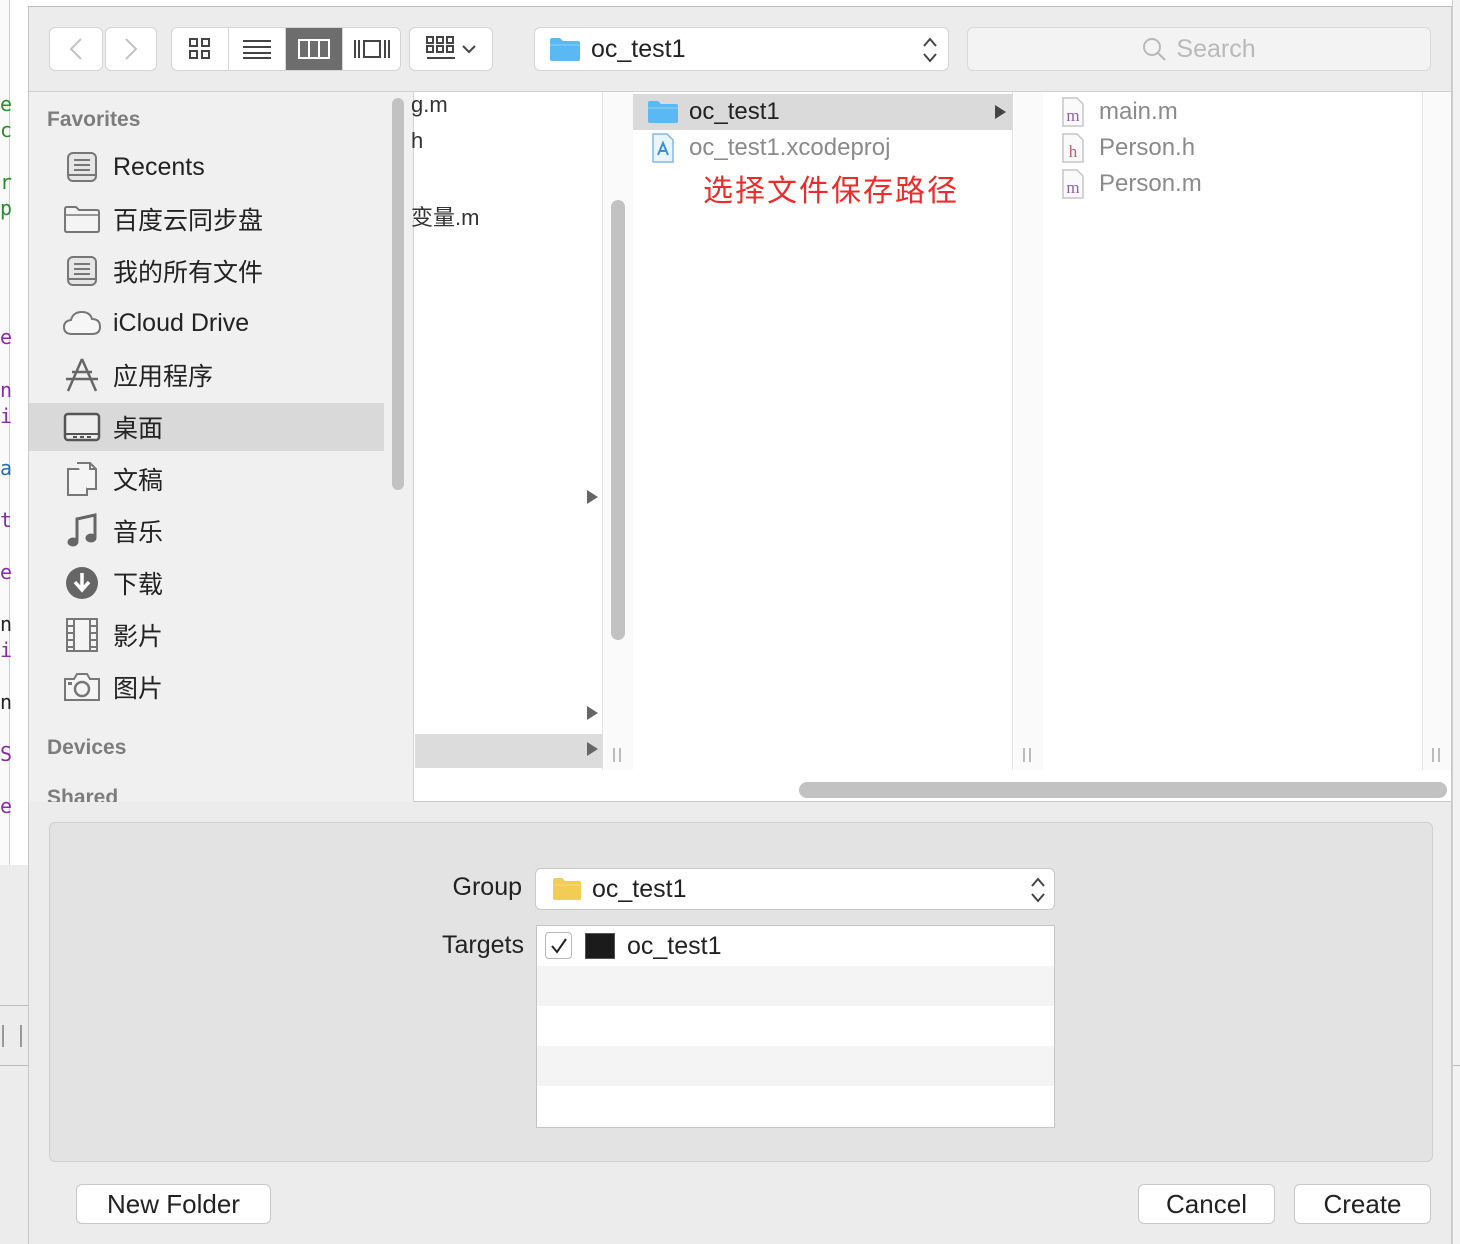  I want to click on list-icon, so click(257, 49).